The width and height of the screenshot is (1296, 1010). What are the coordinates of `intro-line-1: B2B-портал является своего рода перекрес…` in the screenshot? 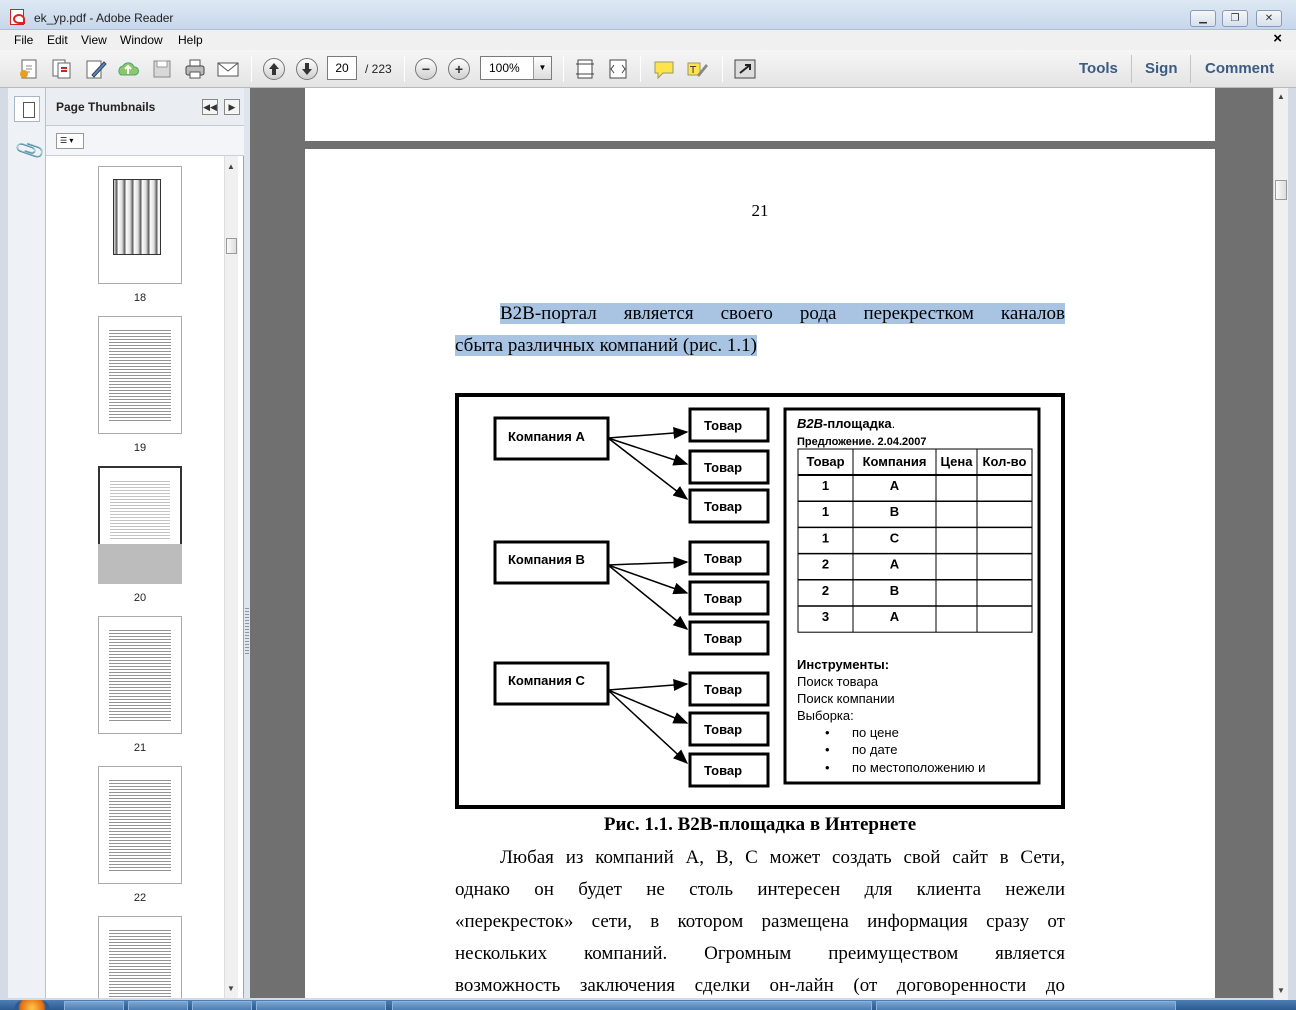 It's located at (760, 314).